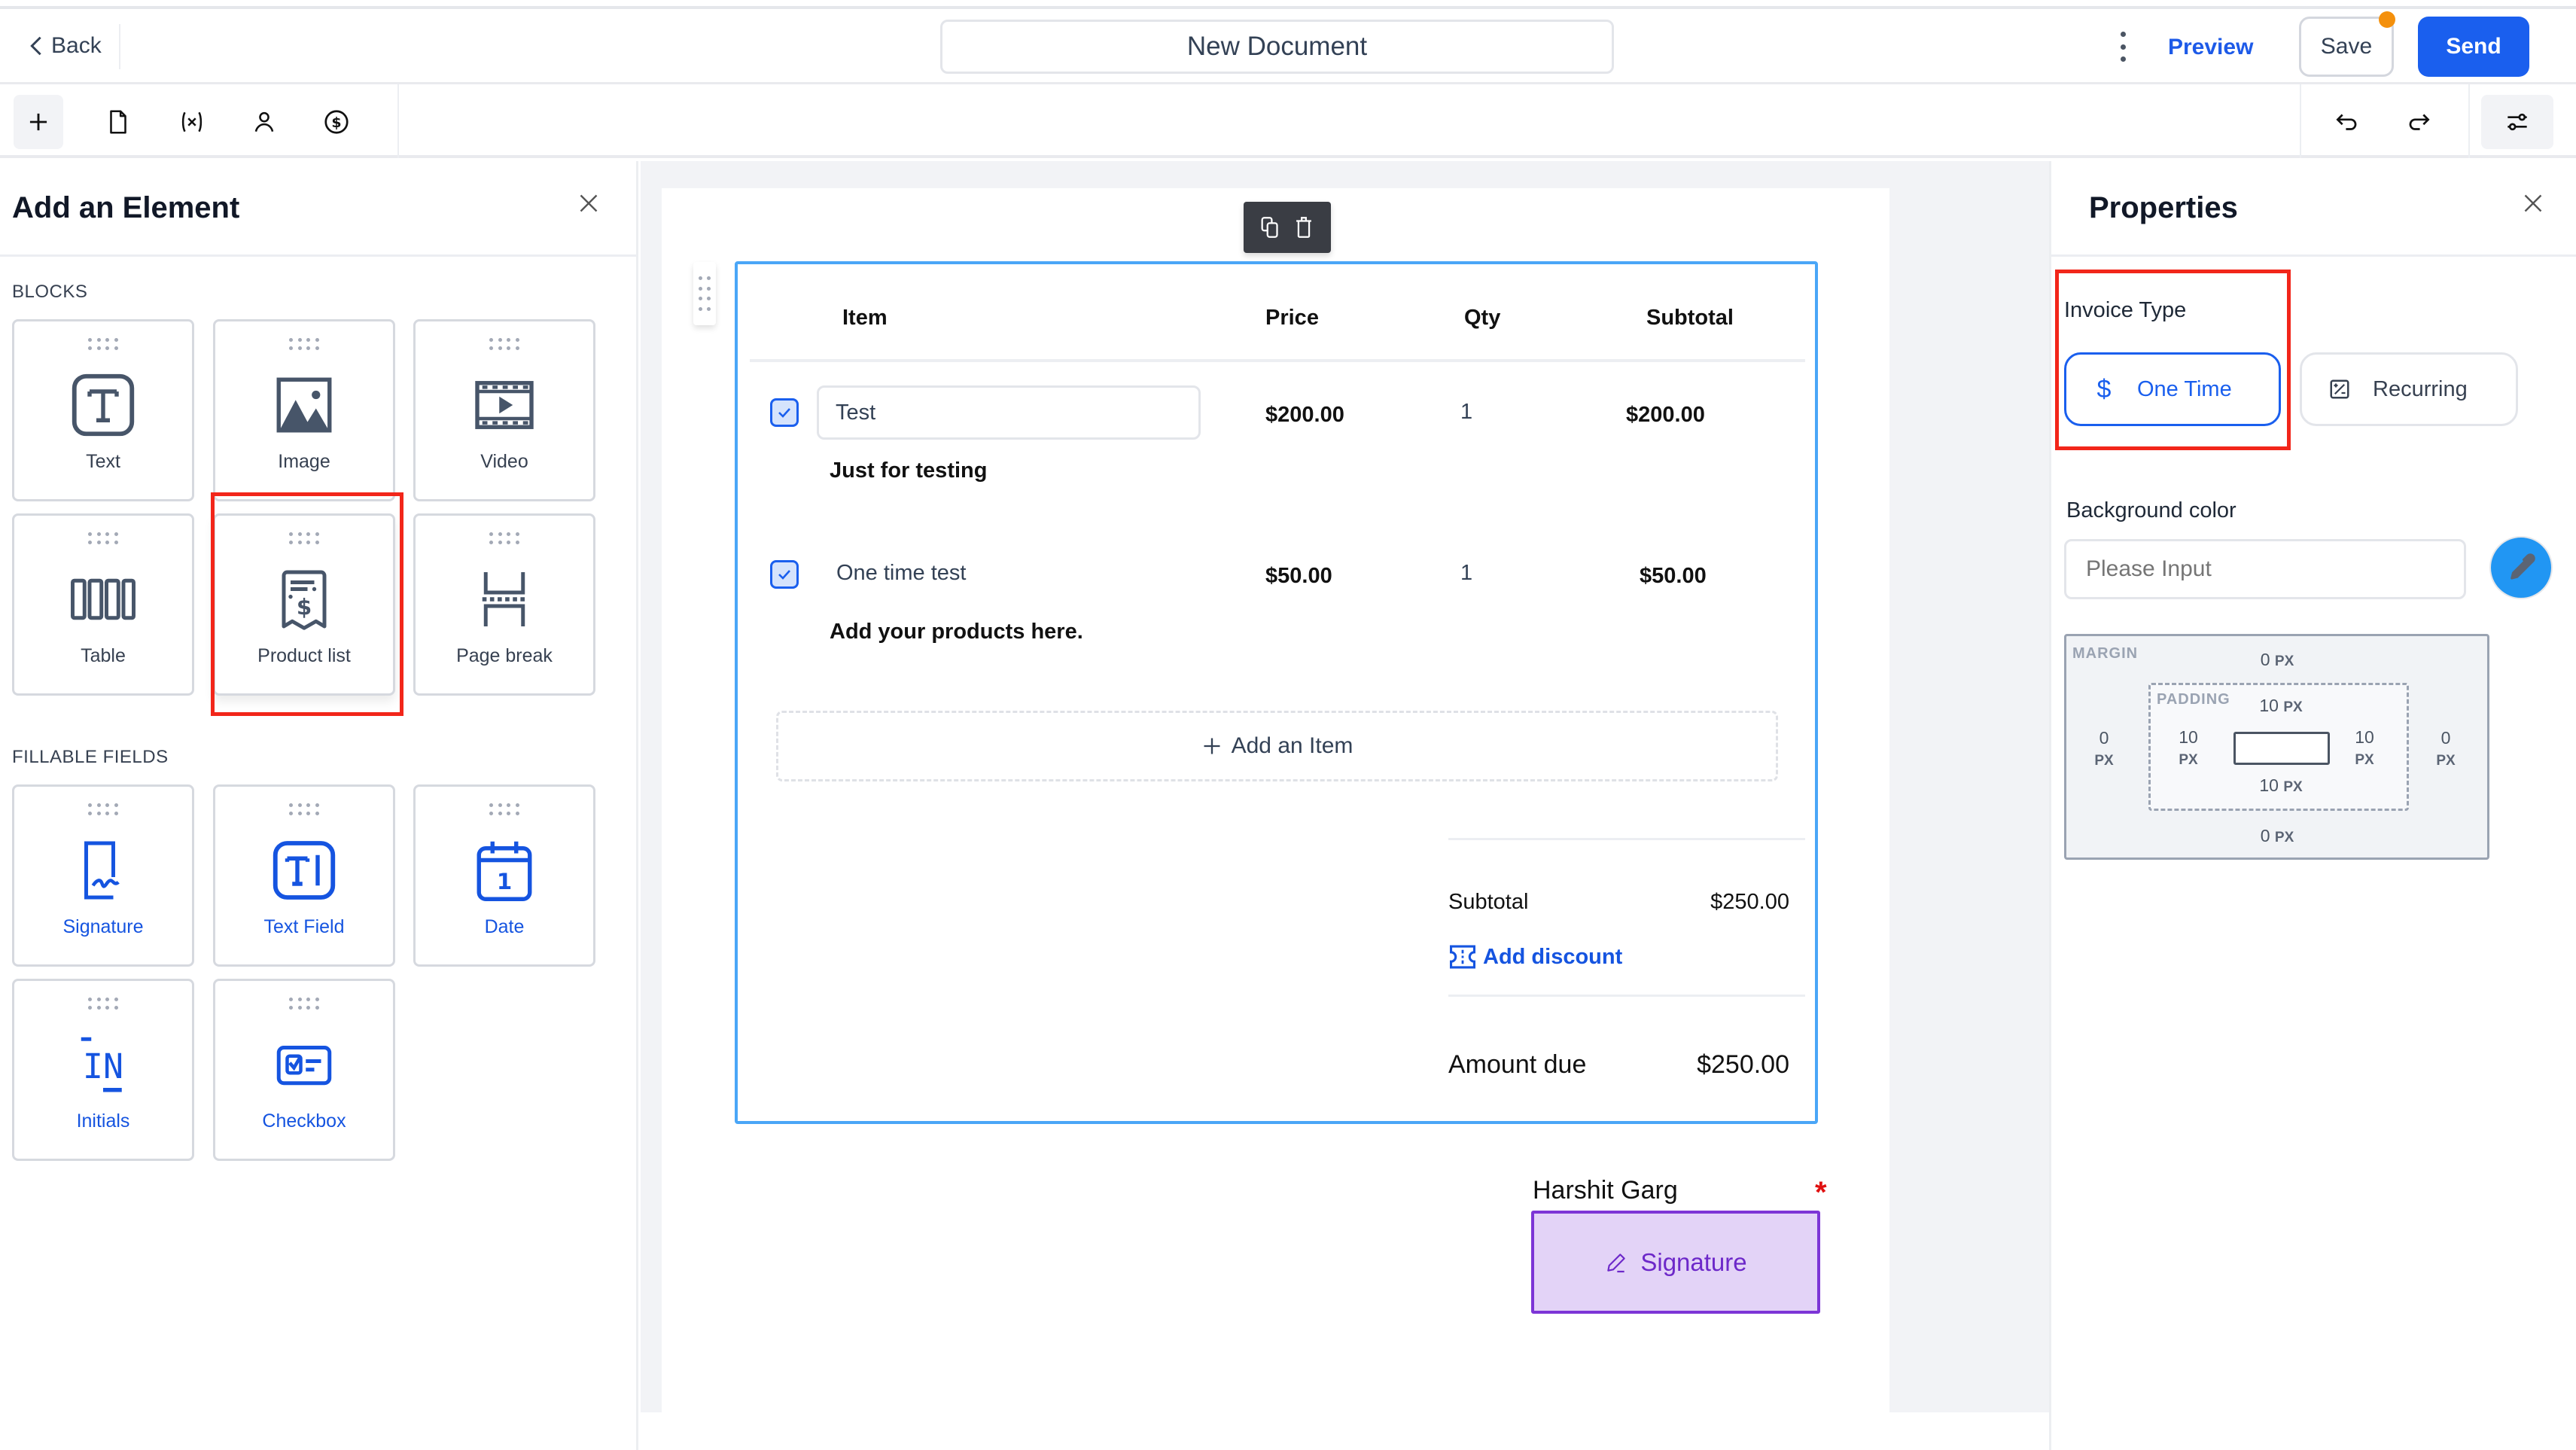 The width and height of the screenshot is (2576, 1450). I want to click on variable-icon, so click(192, 122).